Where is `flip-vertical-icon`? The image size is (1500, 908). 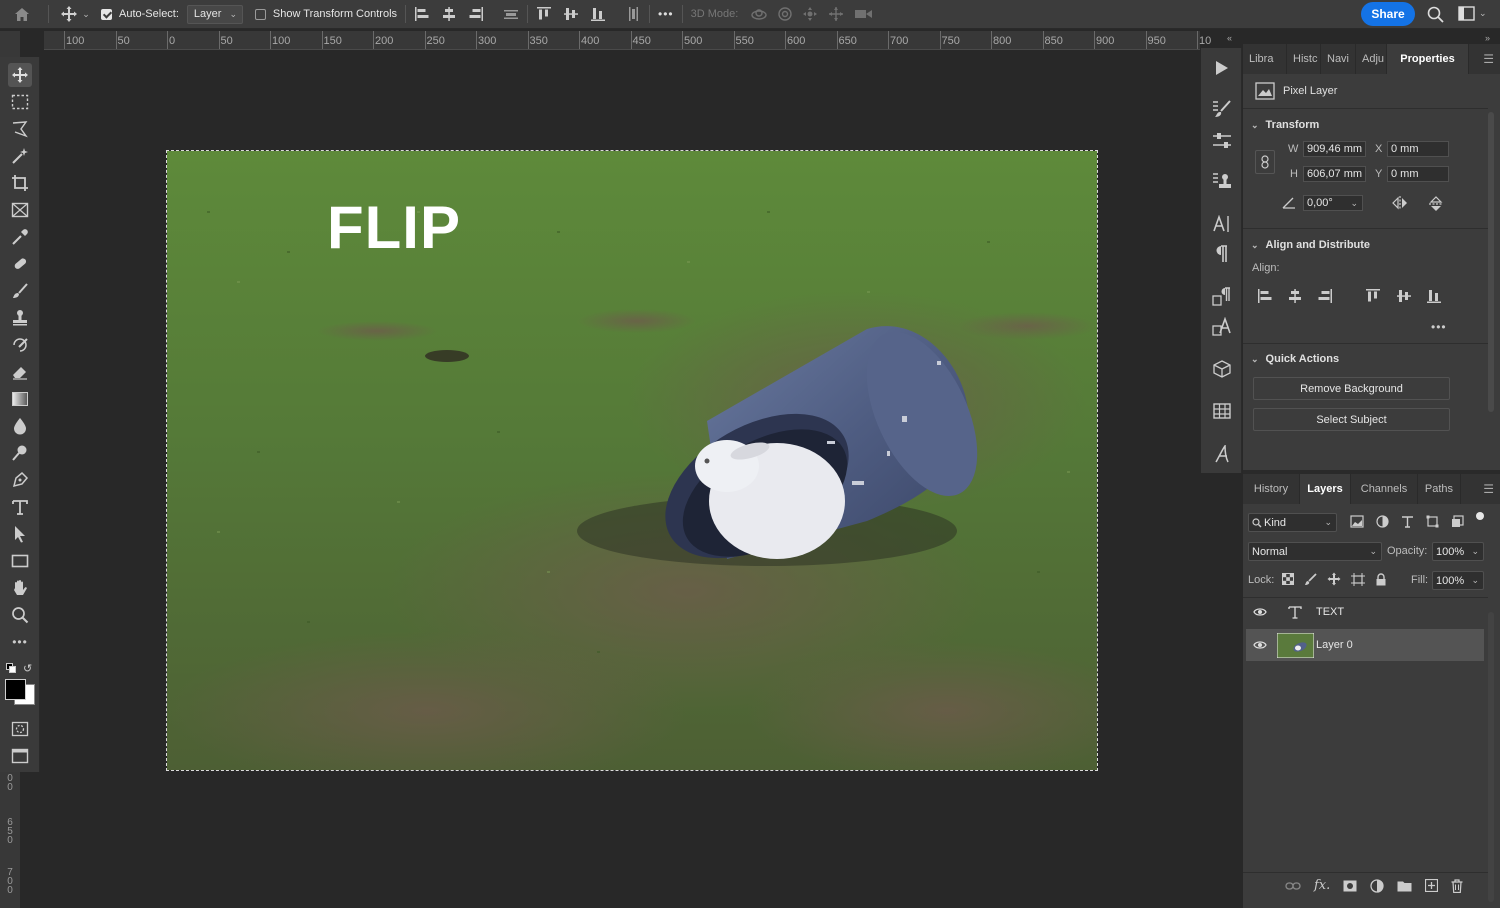
flip-vertical-icon is located at coordinates (1436, 204).